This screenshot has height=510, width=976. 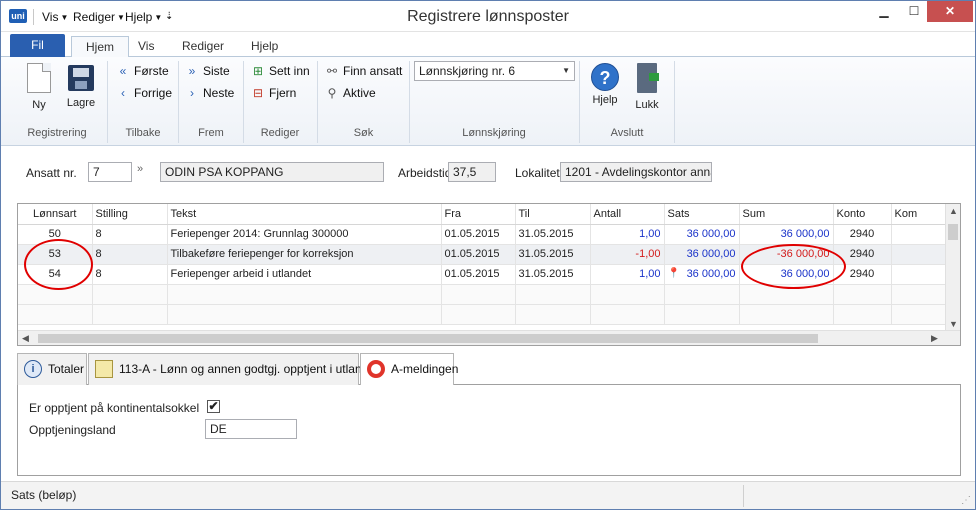 I want to click on note-icon, so click(x=104, y=369).